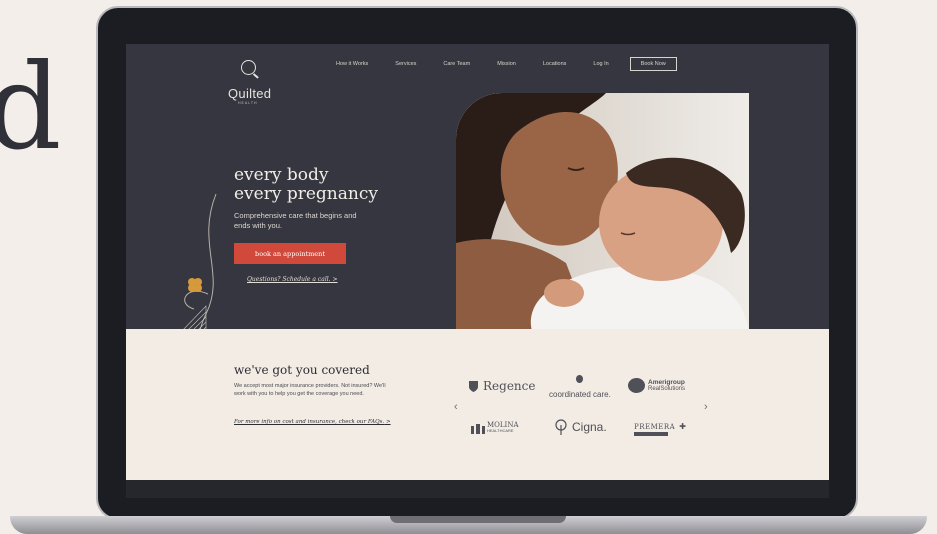 This screenshot has height=534, width=937. Describe the element at coordinates (653, 64) in the screenshot. I see `book-now-button: Book Now` at that location.